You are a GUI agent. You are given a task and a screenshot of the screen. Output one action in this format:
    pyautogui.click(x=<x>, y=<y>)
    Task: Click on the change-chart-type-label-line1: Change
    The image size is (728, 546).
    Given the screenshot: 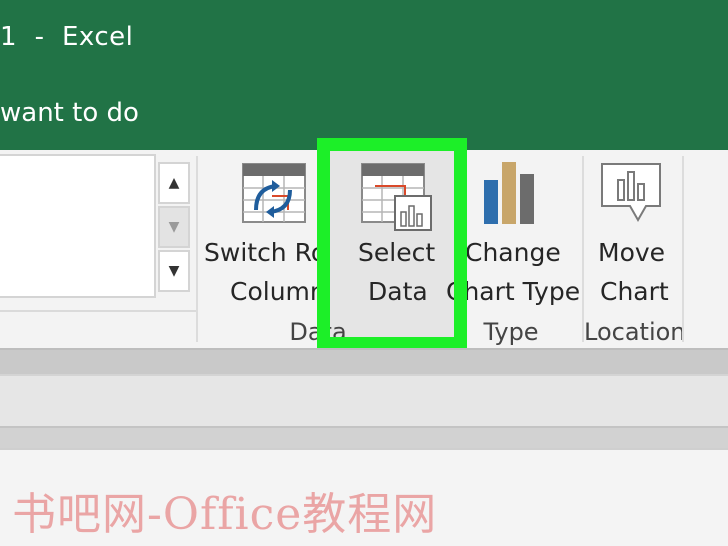 What is the action you would take?
    pyautogui.click(x=513, y=252)
    